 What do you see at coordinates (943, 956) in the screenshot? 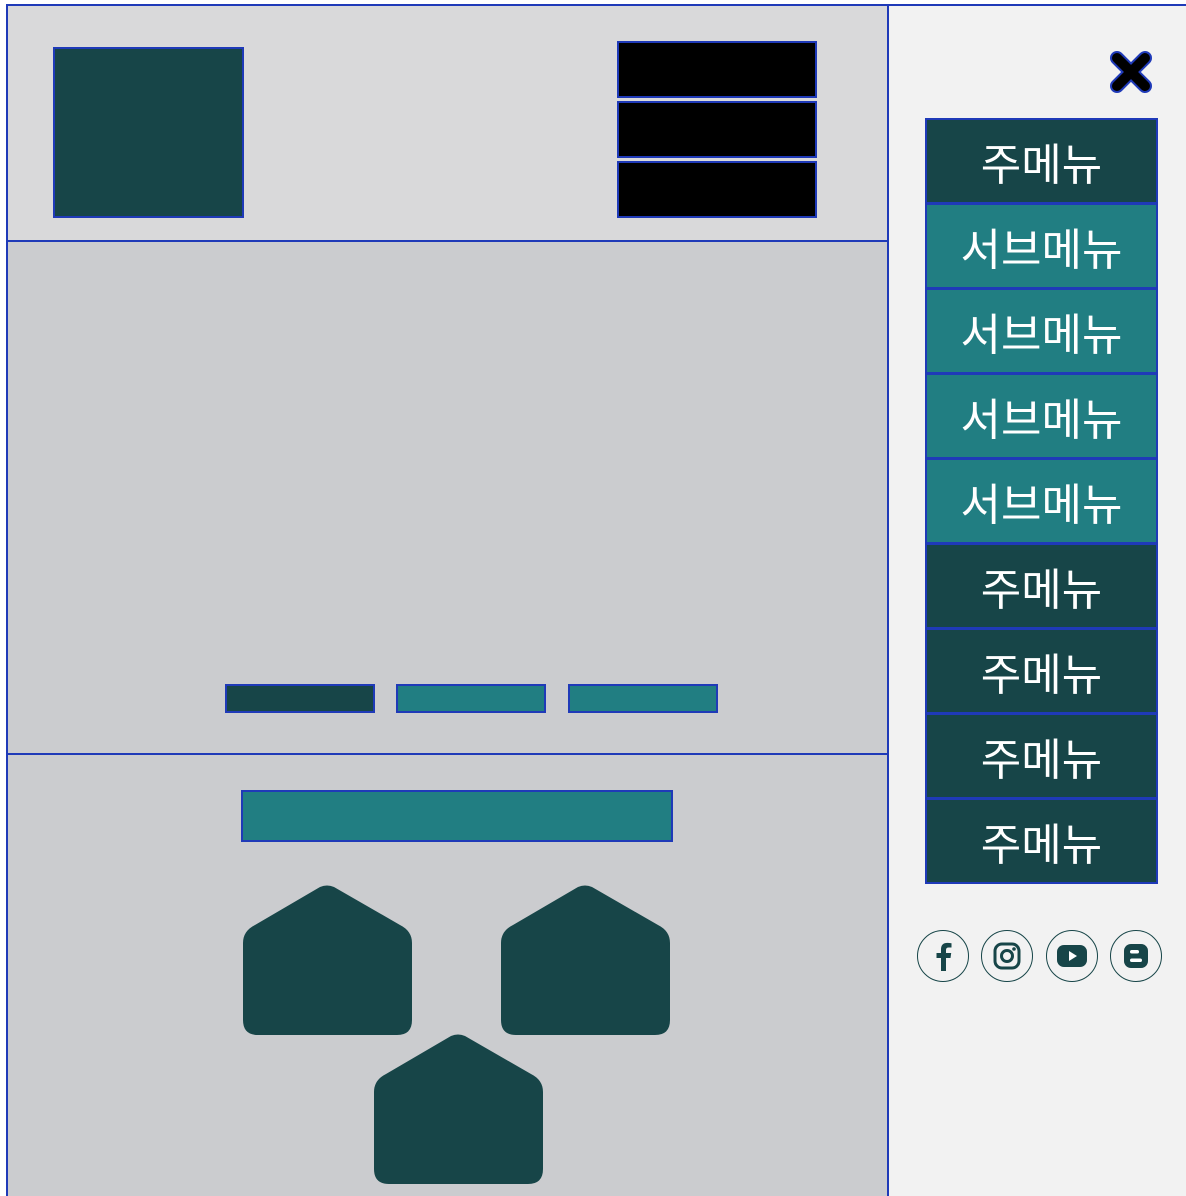
I see `facebook-icon` at bounding box center [943, 956].